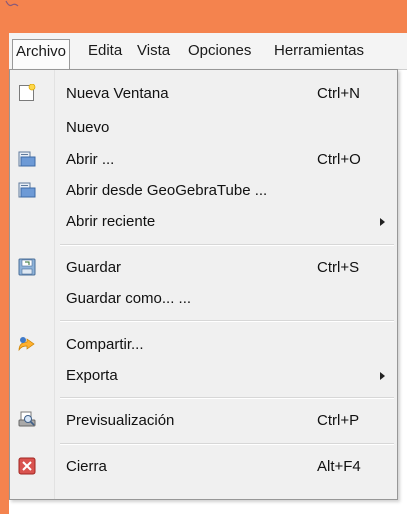 This screenshot has width=407, height=514. Describe the element at coordinates (12, 3) in the screenshot. I see `app-icon` at that location.